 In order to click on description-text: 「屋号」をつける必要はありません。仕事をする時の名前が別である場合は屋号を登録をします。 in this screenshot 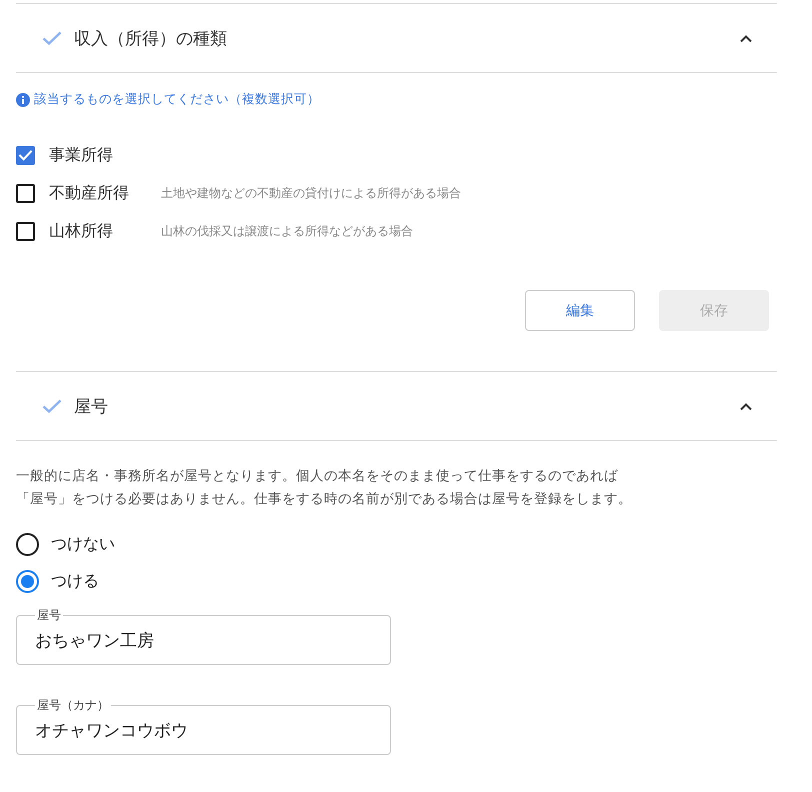, I will do `click(324, 499)`.